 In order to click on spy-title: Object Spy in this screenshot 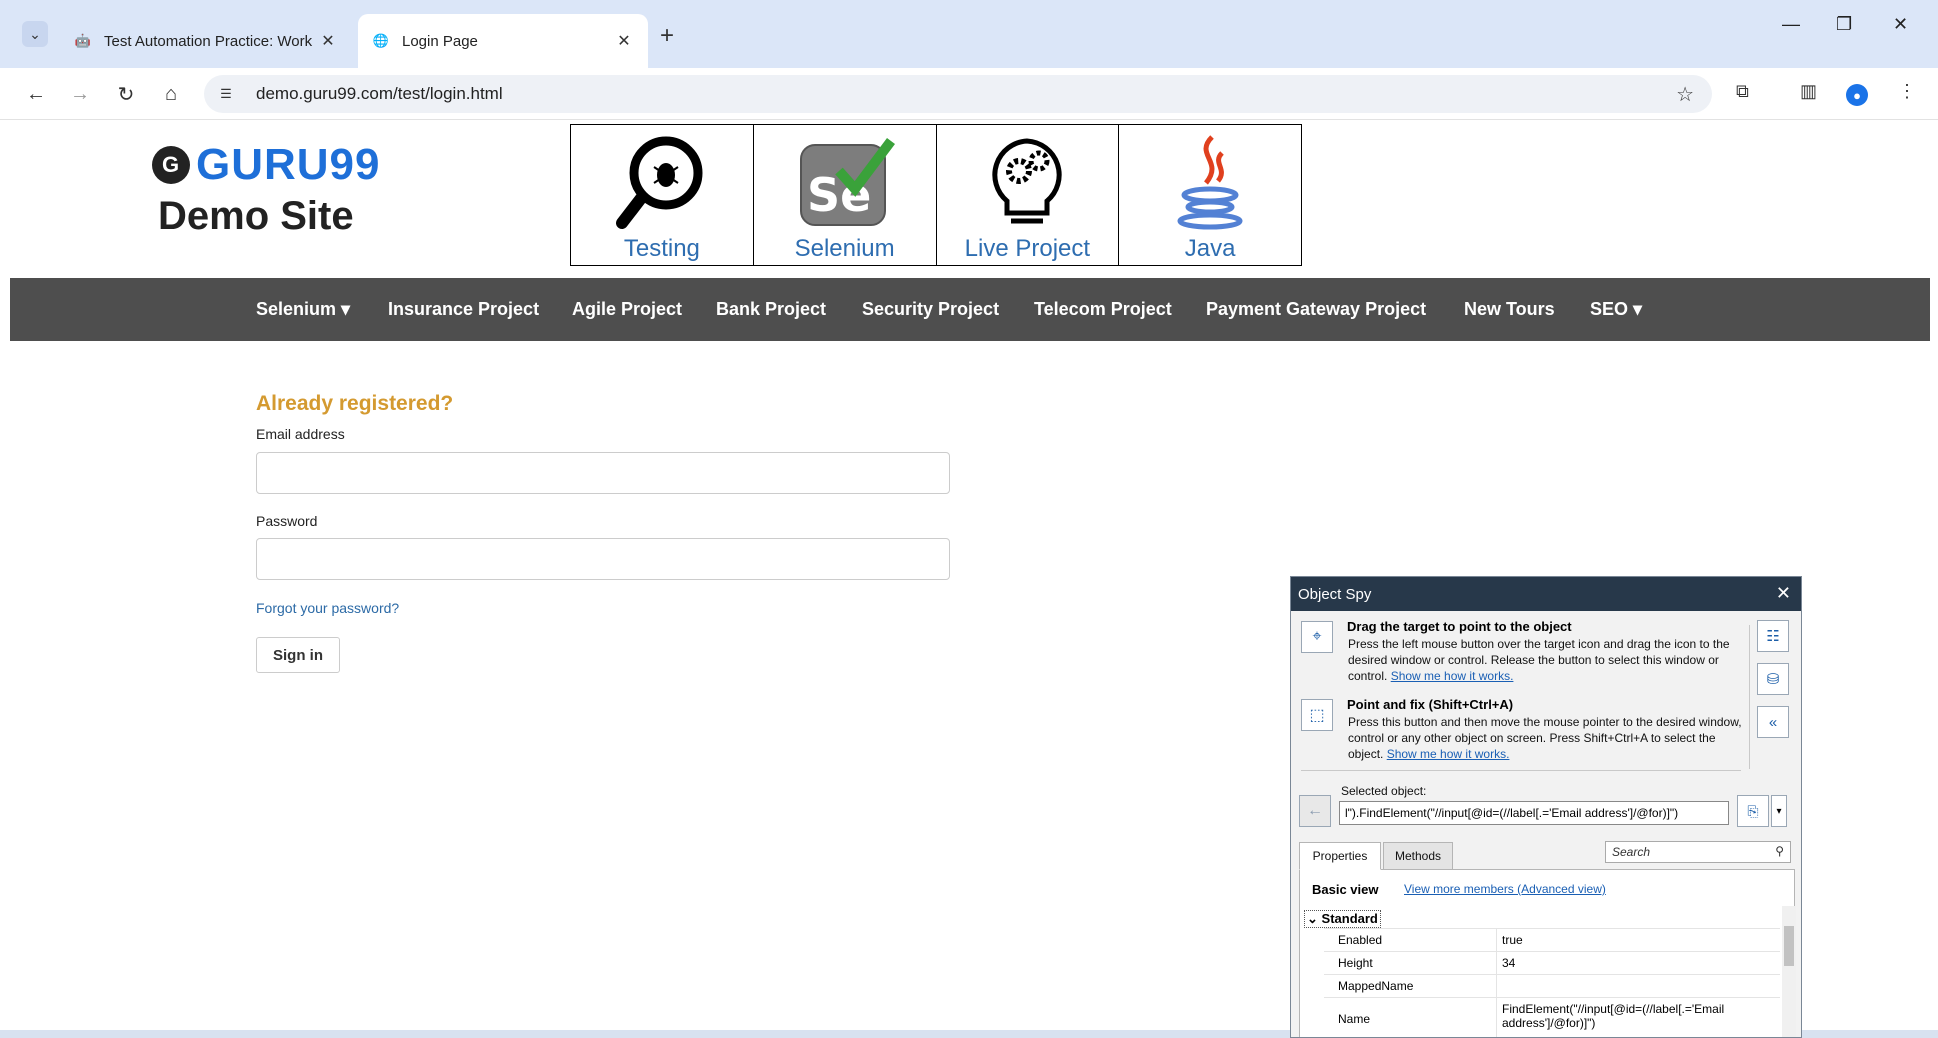, I will do `click(1335, 594)`.